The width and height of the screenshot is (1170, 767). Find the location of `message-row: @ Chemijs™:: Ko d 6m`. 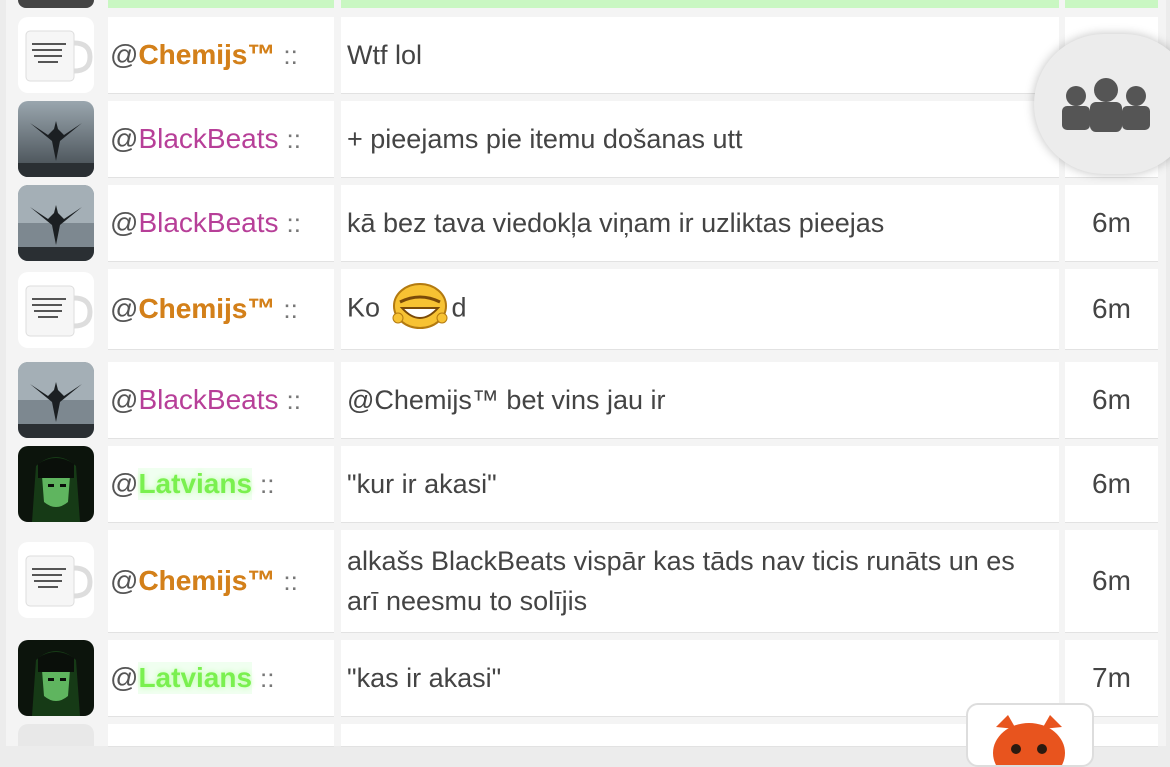

message-row: @ Chemijs™:: Ko d 6m is located at coordinates (586, 309).